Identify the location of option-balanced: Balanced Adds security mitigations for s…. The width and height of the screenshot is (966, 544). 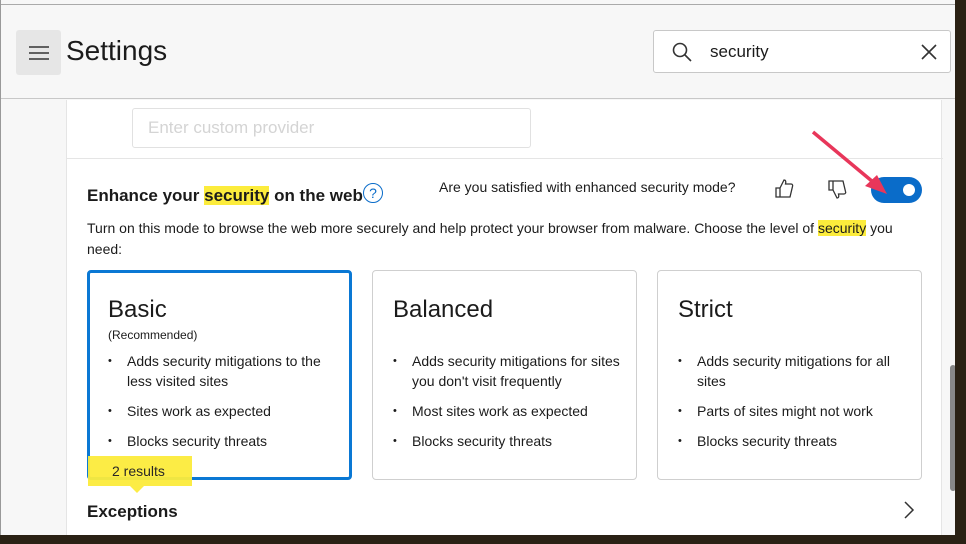
(504, 375).